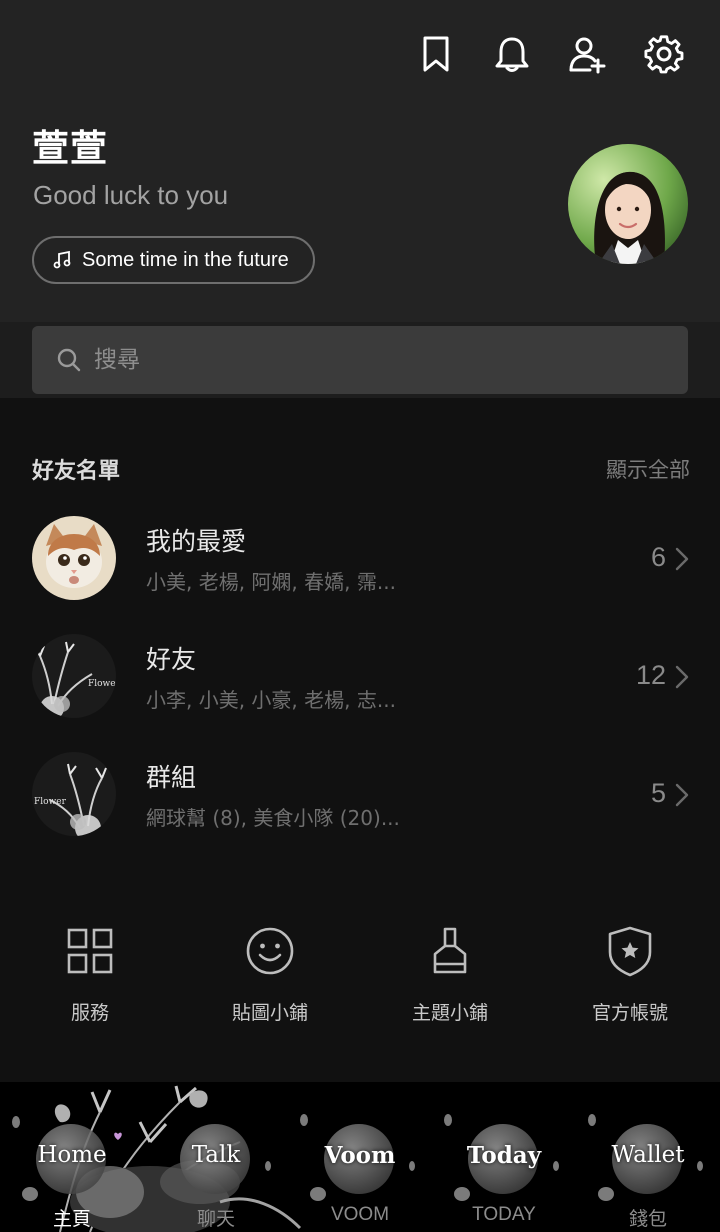 This screenshot has height=1232, width=720. I want to click on profile-avatar, so click(628, 204).